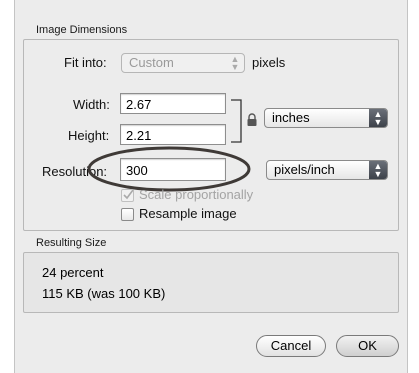 This screenshot has width=419, height=373. What do you see at coordinates (82, 30) in the screenshot?
I see `image-dimensions-heading: Image Dimensions` at bounding box center [82, 30].